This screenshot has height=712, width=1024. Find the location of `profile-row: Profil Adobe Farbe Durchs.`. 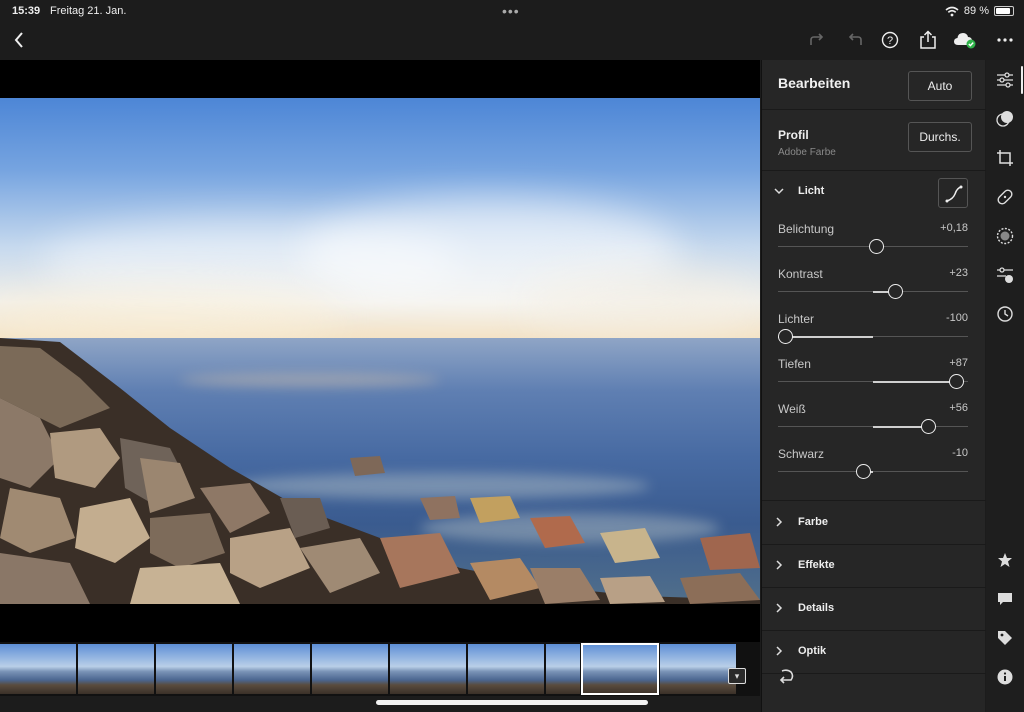

profile-row: Profil Adobe Farbe Durchs. is located at coordinates (874, 141).